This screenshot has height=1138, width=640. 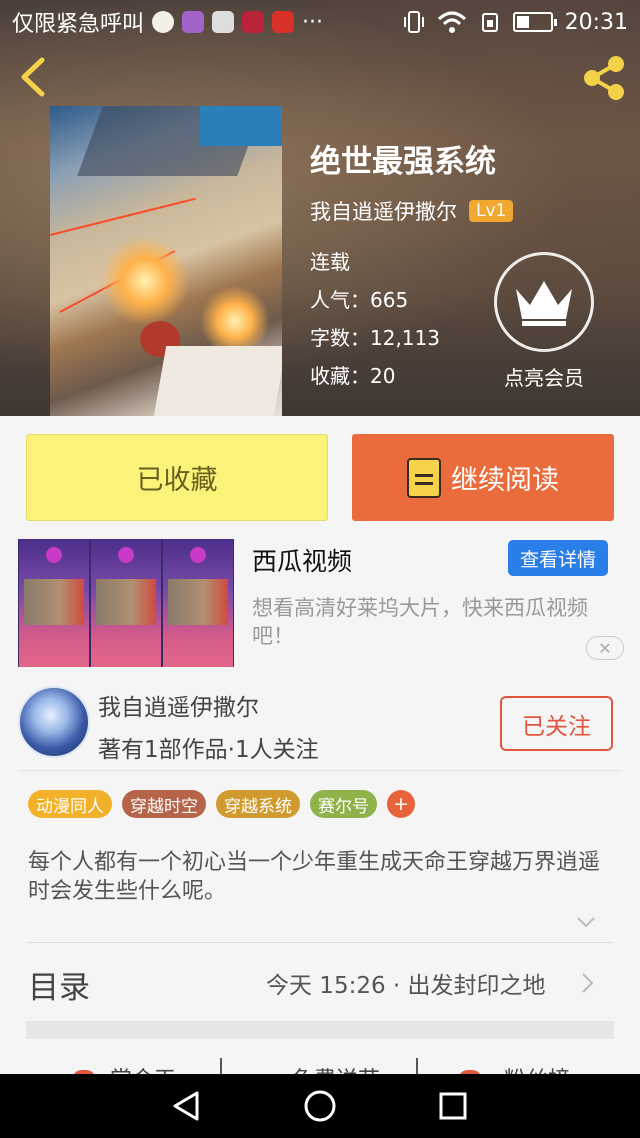 What do you see at coordinates (451, 22) in the screenshot?
I see `wifi-icon` at bounding box center [451, 22].